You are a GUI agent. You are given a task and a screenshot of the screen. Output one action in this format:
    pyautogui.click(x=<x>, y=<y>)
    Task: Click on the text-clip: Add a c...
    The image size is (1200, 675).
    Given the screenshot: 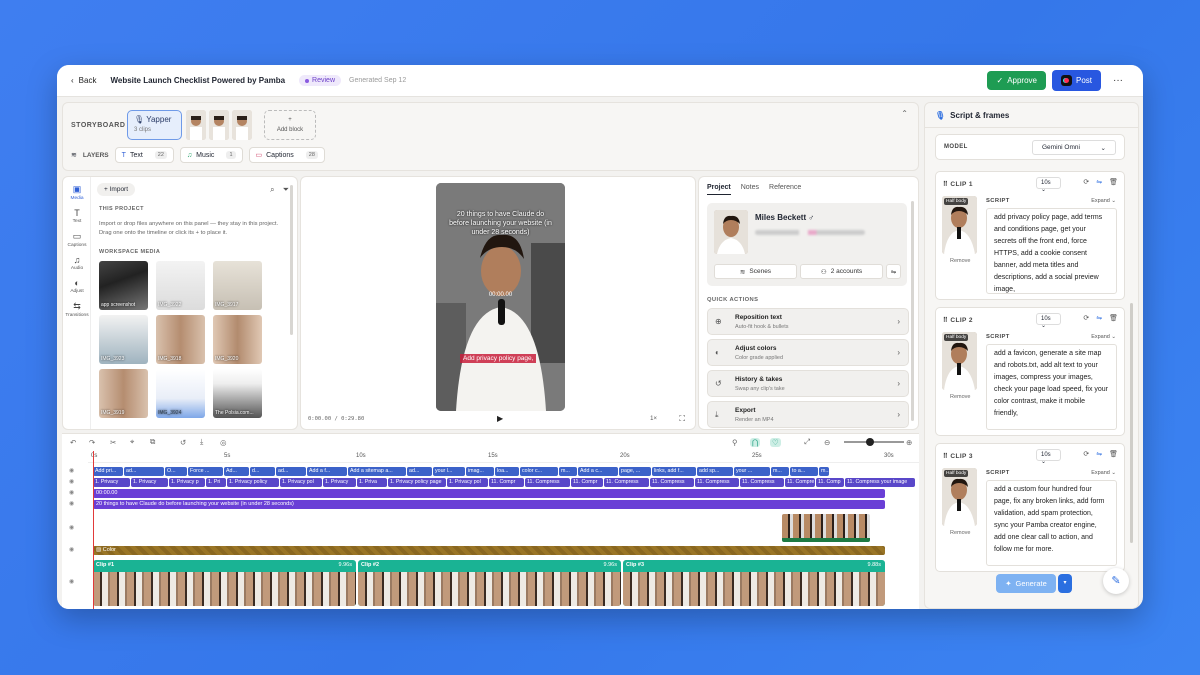 What is the action you would take?
    pyautogui.click(x=598, y=471)
    